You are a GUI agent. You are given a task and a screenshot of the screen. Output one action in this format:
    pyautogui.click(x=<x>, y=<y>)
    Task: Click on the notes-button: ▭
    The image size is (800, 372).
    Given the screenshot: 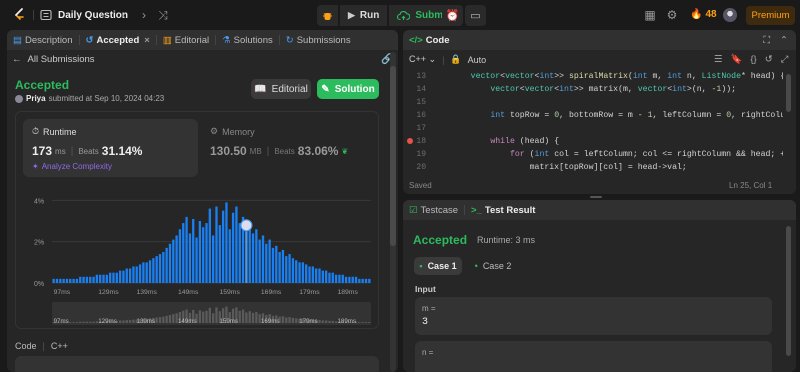 What is the action you would take?
    pyautogui.click(x=475, y=15)
    